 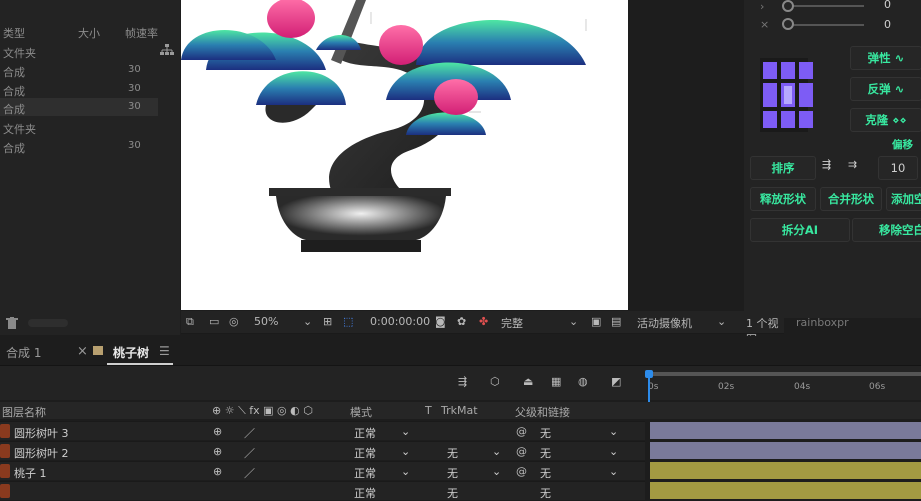 What do you see at coordinates (664, 323) in the screenshot?
I see `camera-select: 活动摄像机` at bounding box center [664, 323].